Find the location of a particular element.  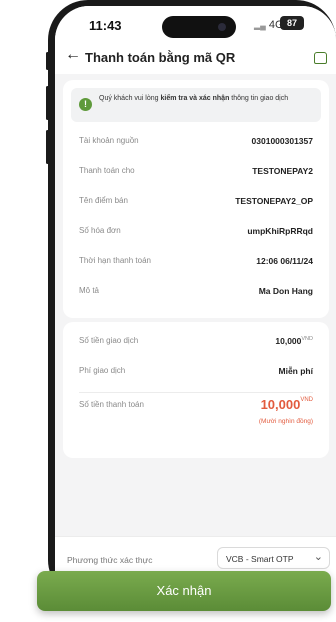

detail-row-source-account: Tài khoản nguồn 0301000301357 is located at coordinates (196, 143).